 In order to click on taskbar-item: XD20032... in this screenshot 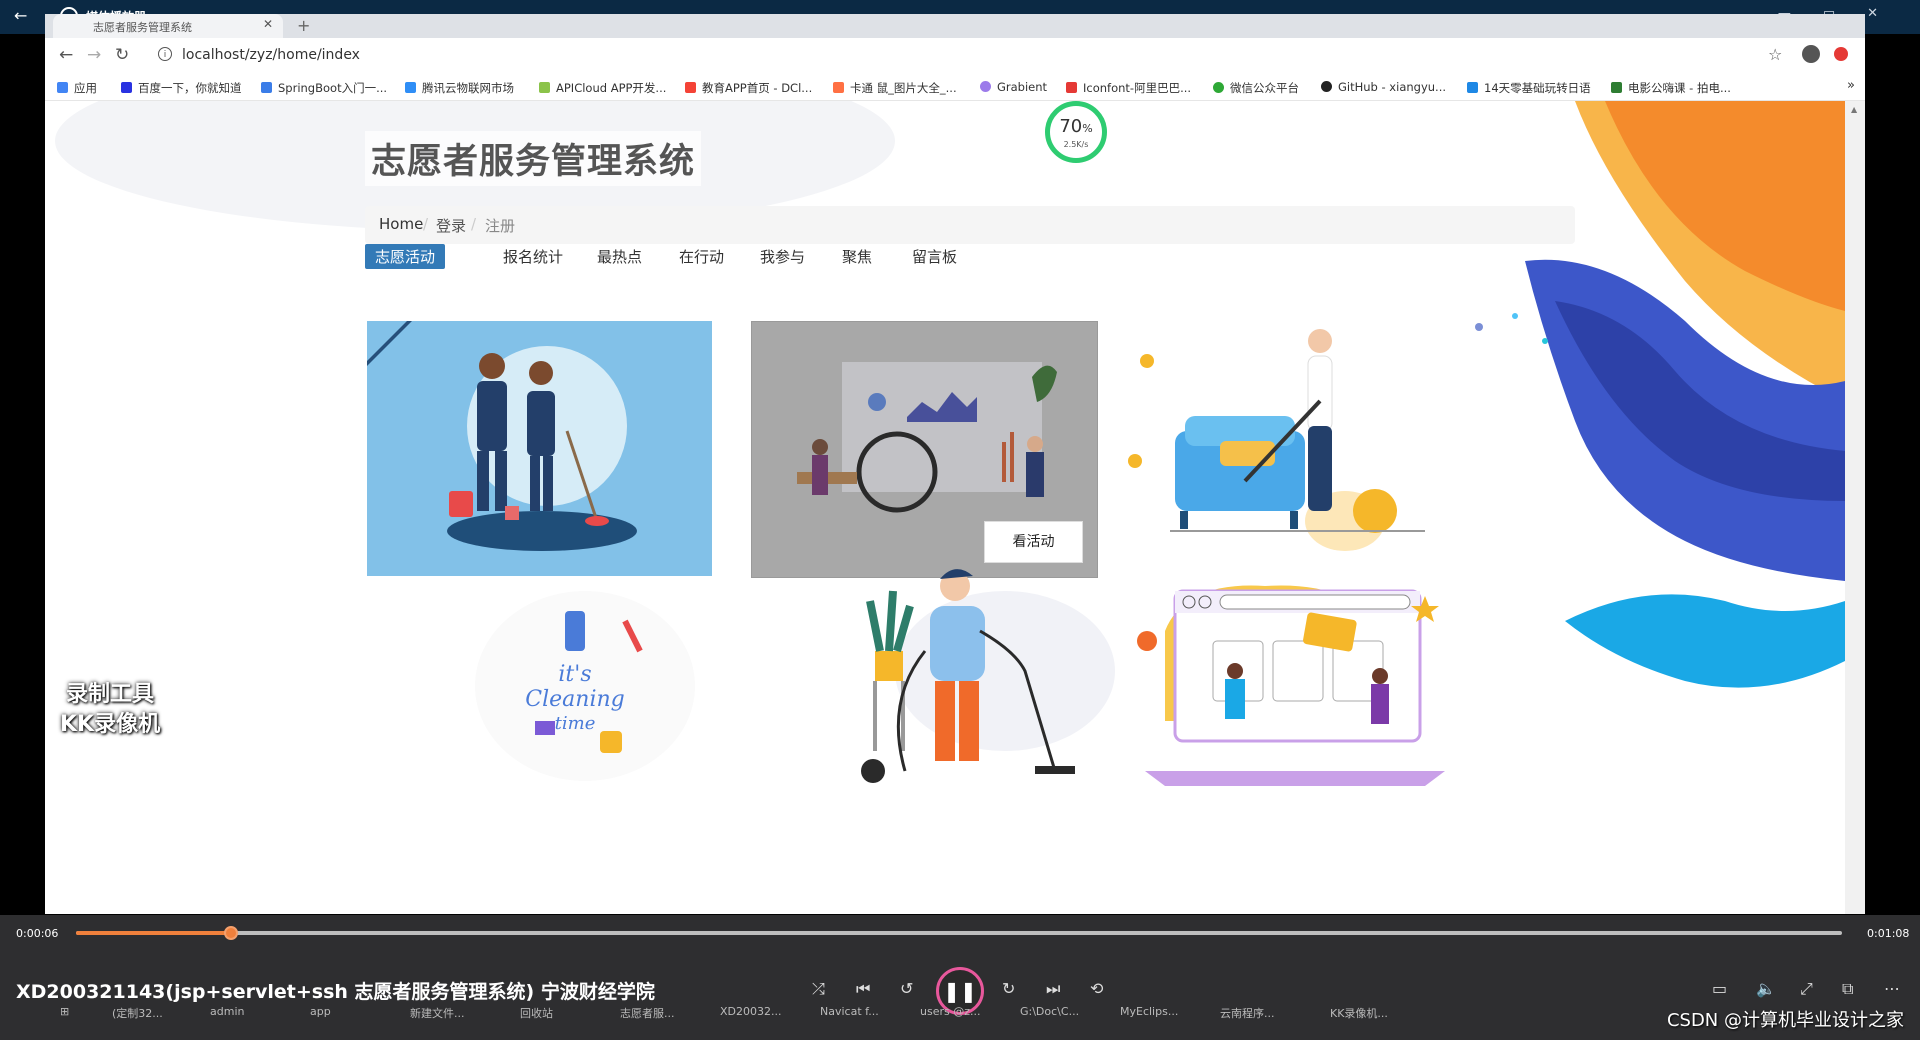, I will do `click(751, 1011)`.